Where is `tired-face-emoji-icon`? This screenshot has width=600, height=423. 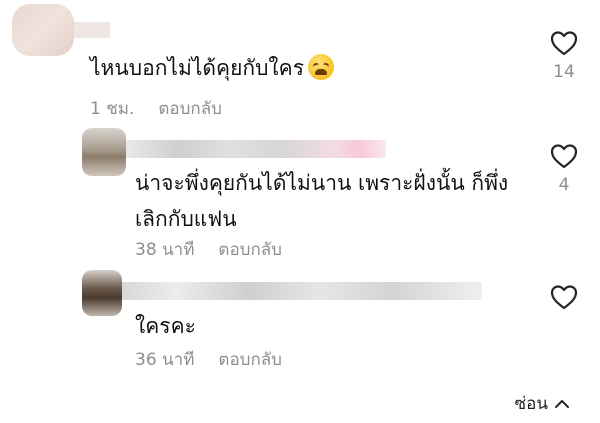 tired-face-emoji-icon is located at coordinates (321, 67).